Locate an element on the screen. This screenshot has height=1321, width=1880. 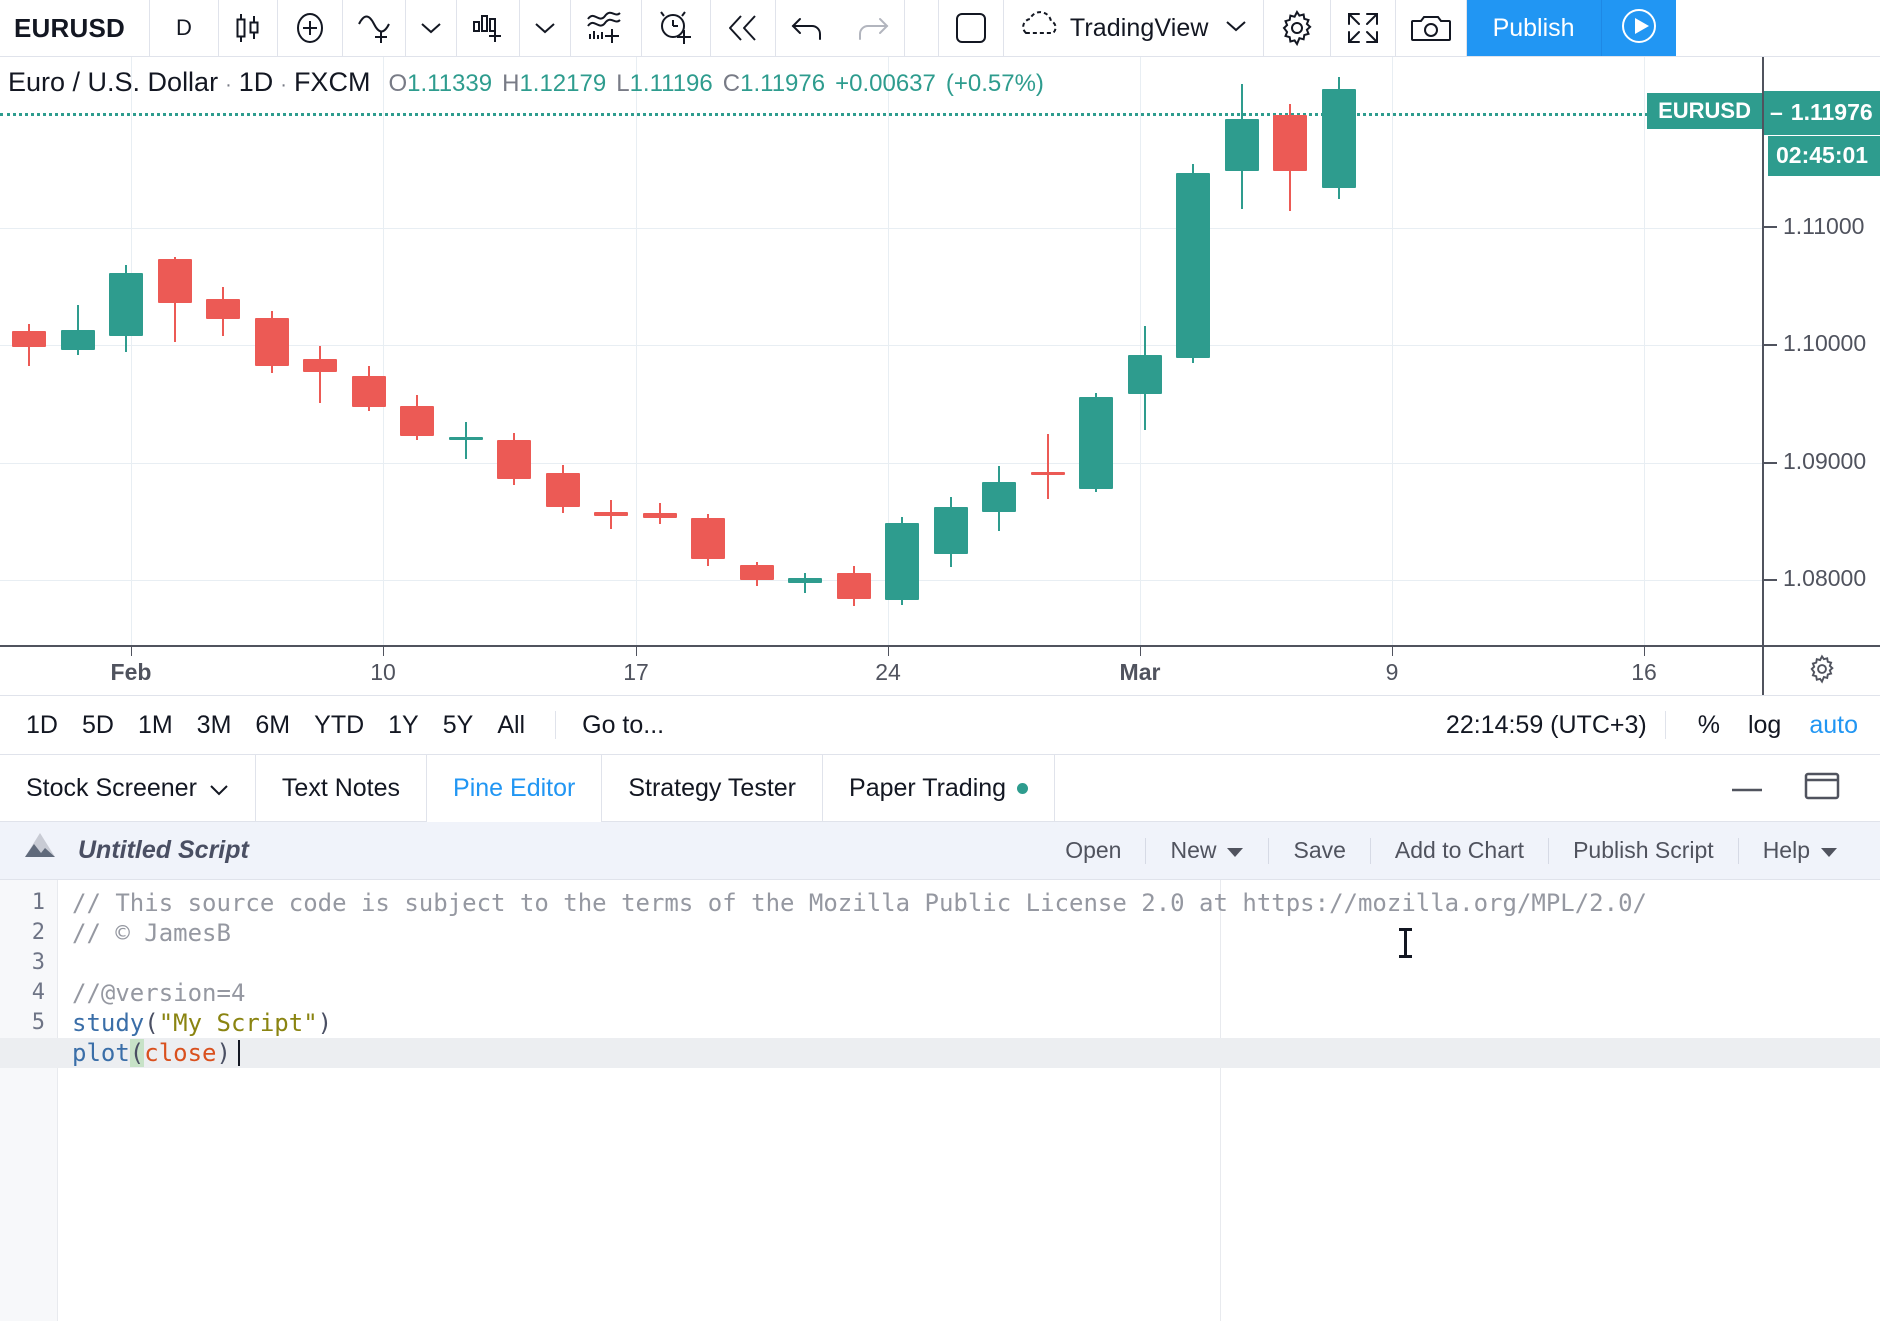
financials-menu-button is located at coordinates (545, 28).